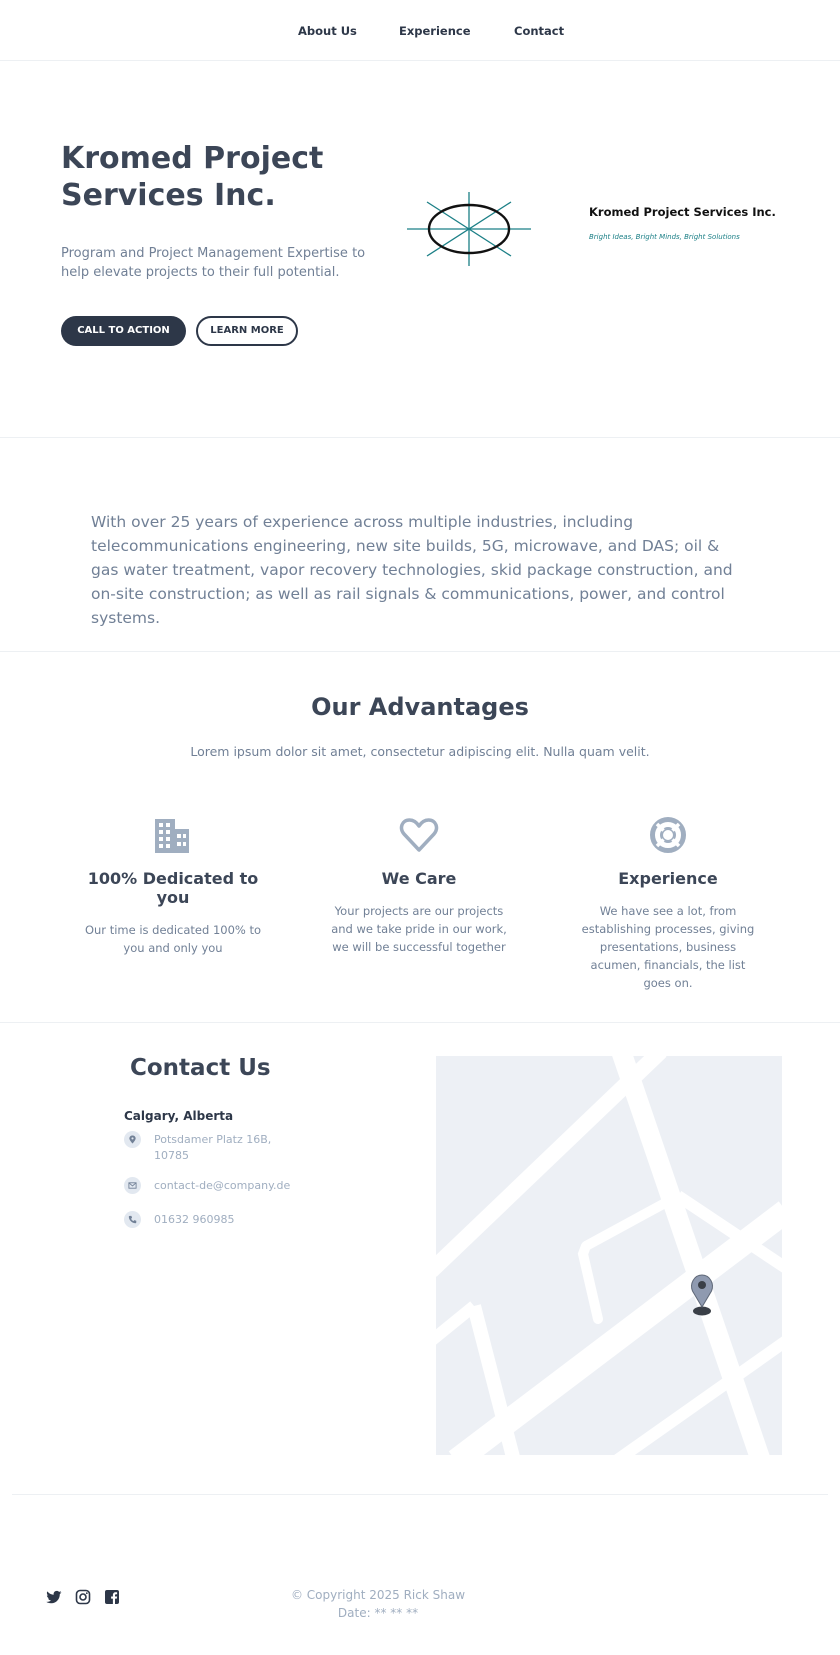  I want to click on top-nav: About Us Experience Contact, so click(420, 30).